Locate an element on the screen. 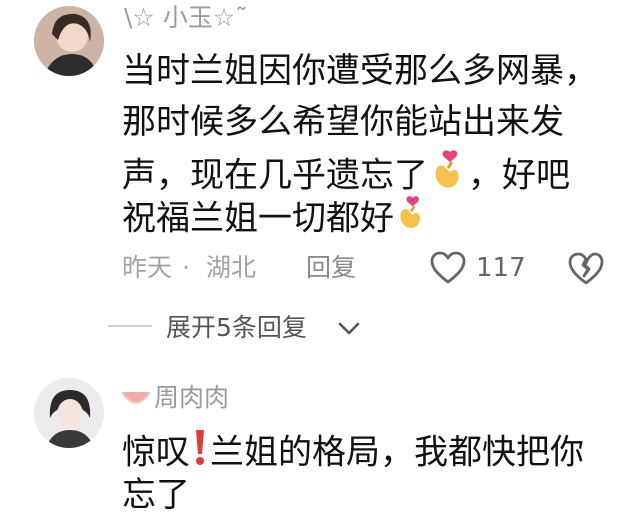 The image size is (640, 520). chevron-down-icon is located at coordinates (349, 328).